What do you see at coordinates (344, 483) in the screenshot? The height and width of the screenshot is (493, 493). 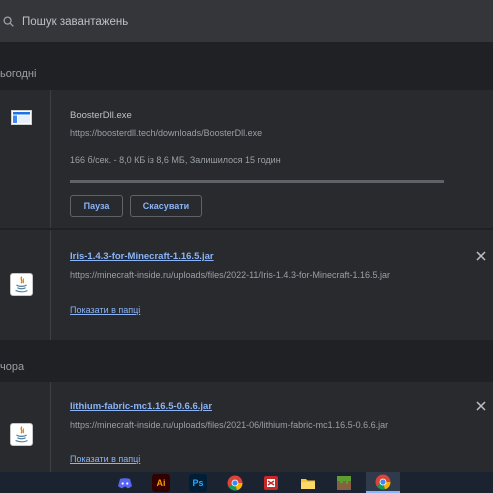 I see `minecraft-icon` at bounding box center [344, 483].